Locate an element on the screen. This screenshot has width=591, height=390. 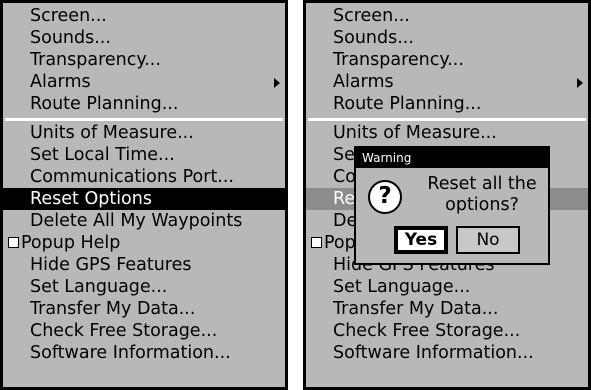
dialog-title: Warning is located at coordinates (452, 158).